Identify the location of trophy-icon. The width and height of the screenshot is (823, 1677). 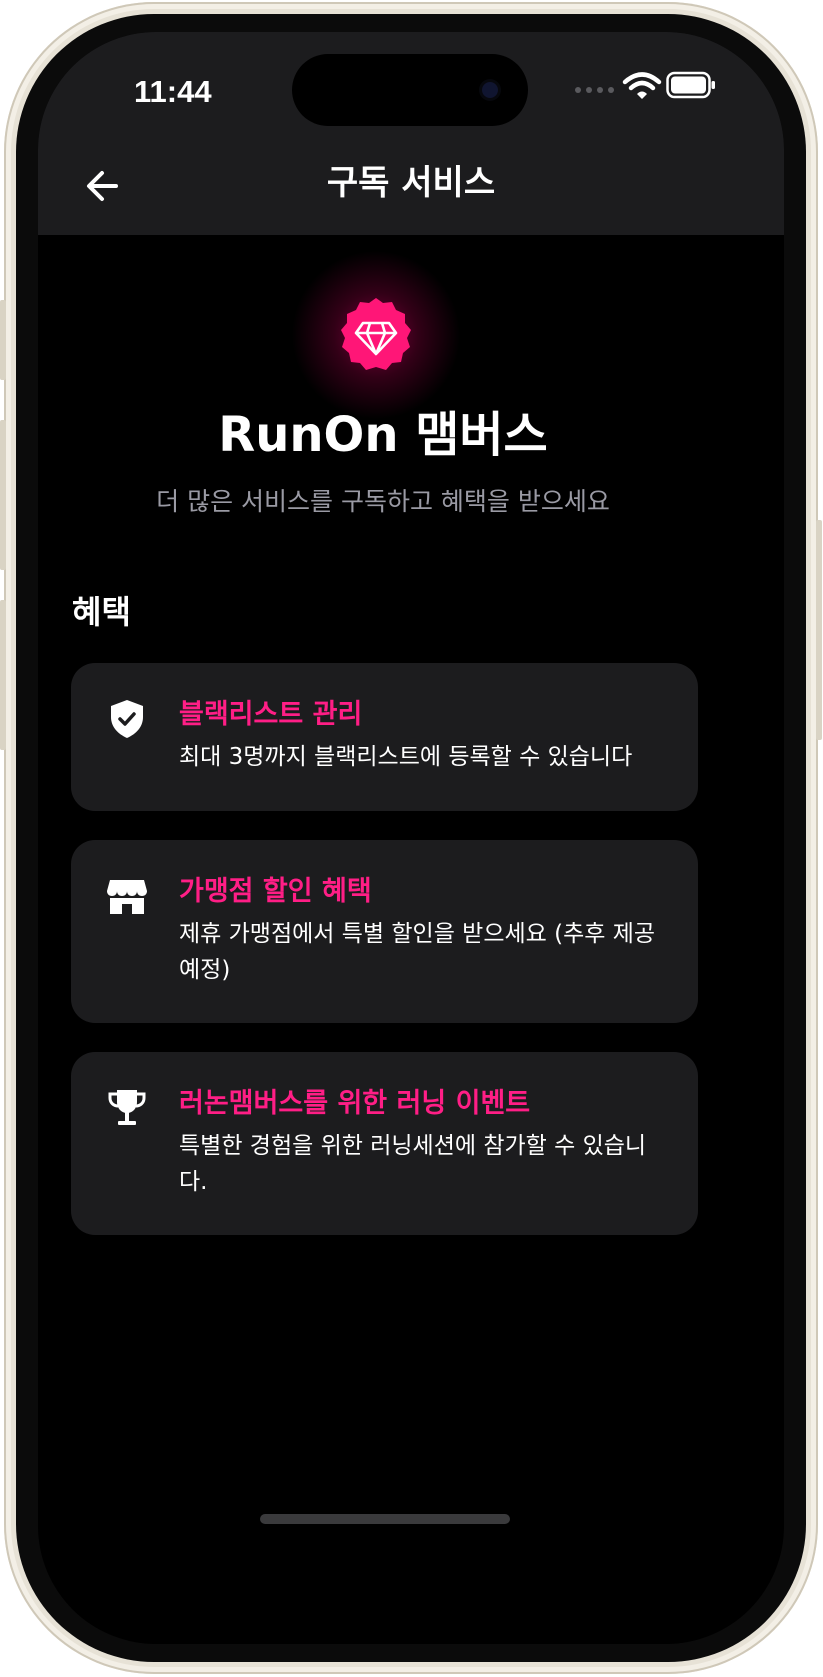
(127, 1107).